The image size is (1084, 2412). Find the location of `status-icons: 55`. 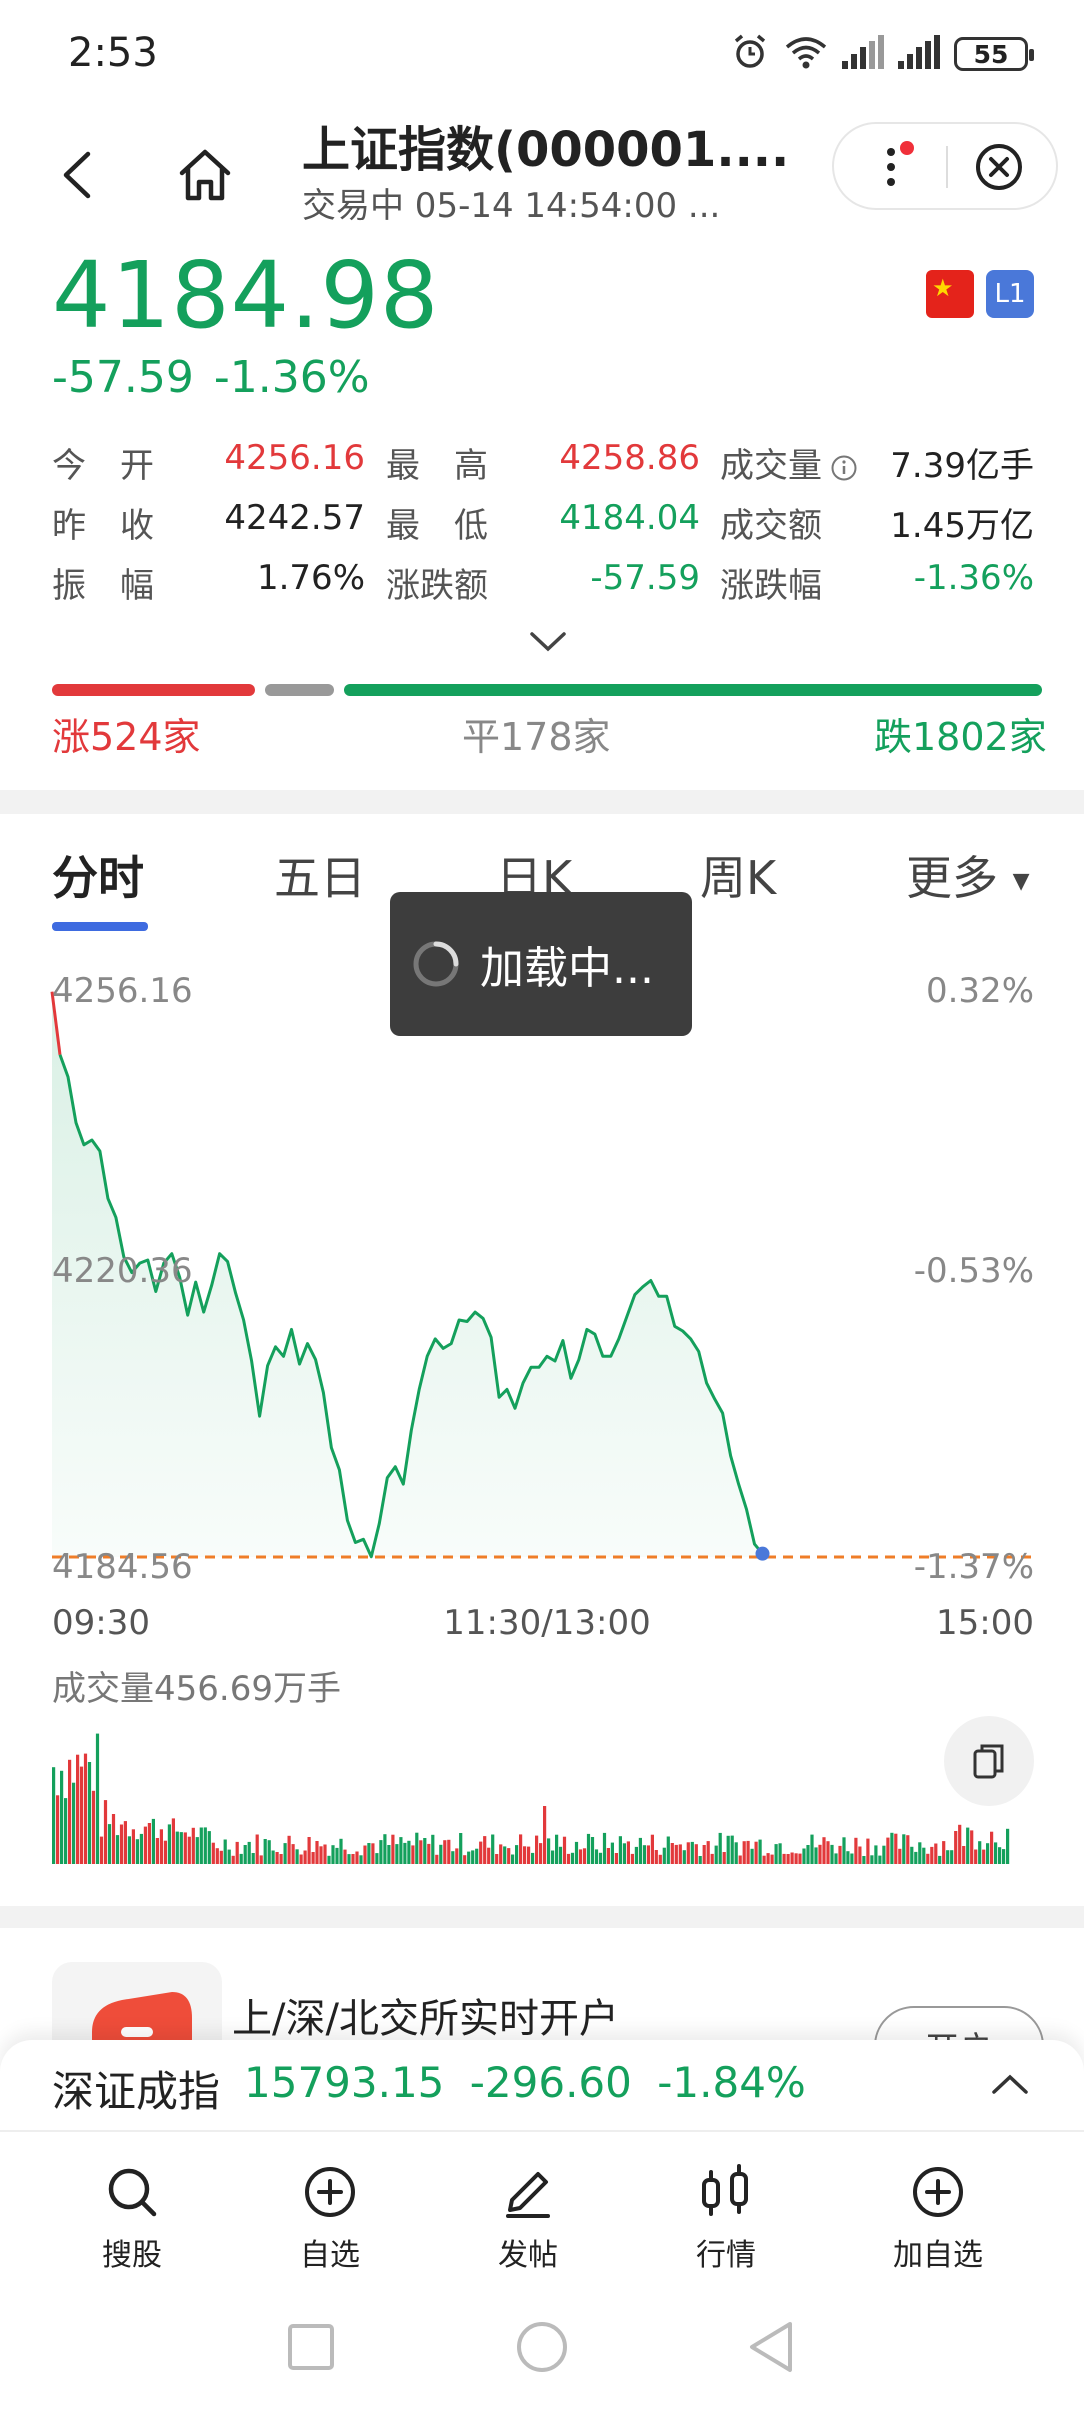

status-icons: 55 is located at coordinates (882, 54).